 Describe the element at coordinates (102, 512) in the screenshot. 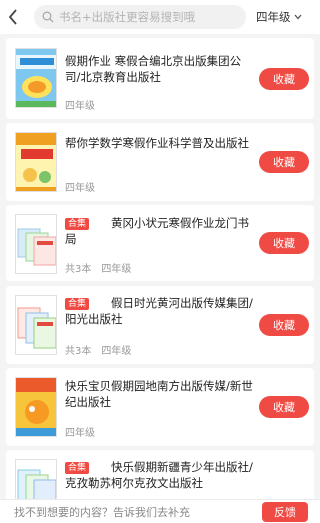

I see `feedback-tip: 找不到想要的内容？告诉我们去补充` at that location.